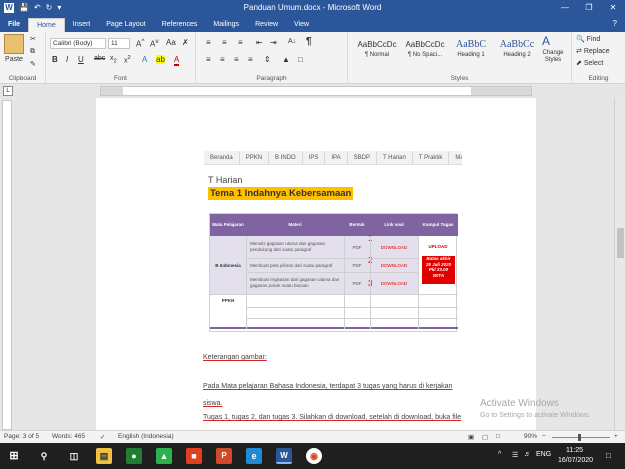 This screenshot has height=469, width=625. What do you see at coordinates (575, 460) in the screenshot?
I see `clock-date: 16/07/2020` at bounding box center [575, 460].